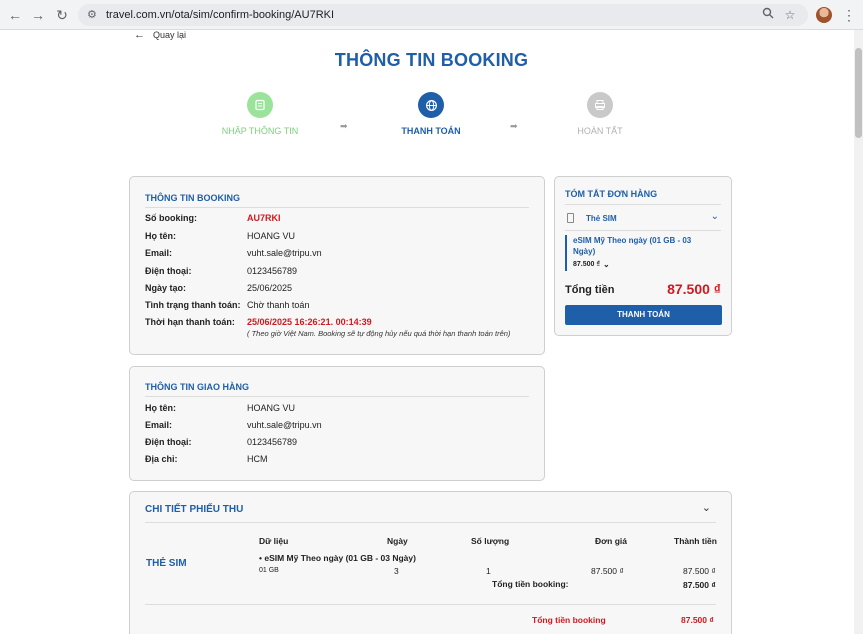  I want to click on item-amount: 87.500 ₫, so click(699, 571).